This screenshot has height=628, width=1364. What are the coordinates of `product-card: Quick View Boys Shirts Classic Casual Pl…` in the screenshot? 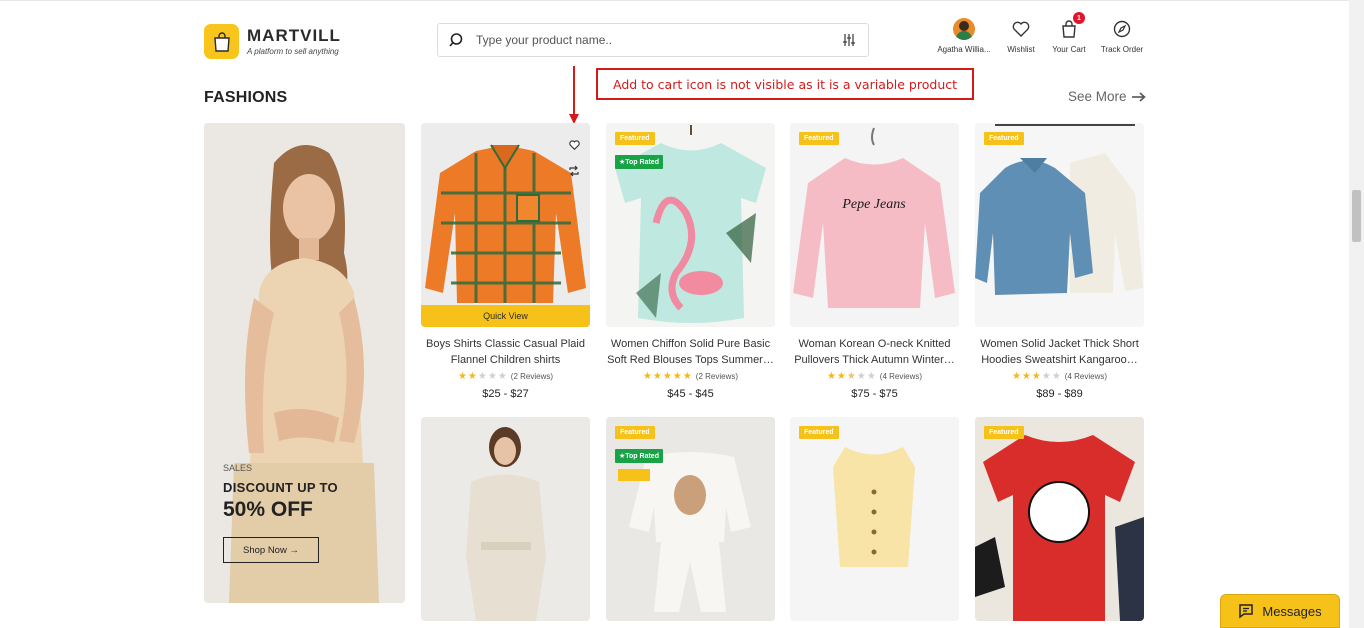 It's located at (505, 261).